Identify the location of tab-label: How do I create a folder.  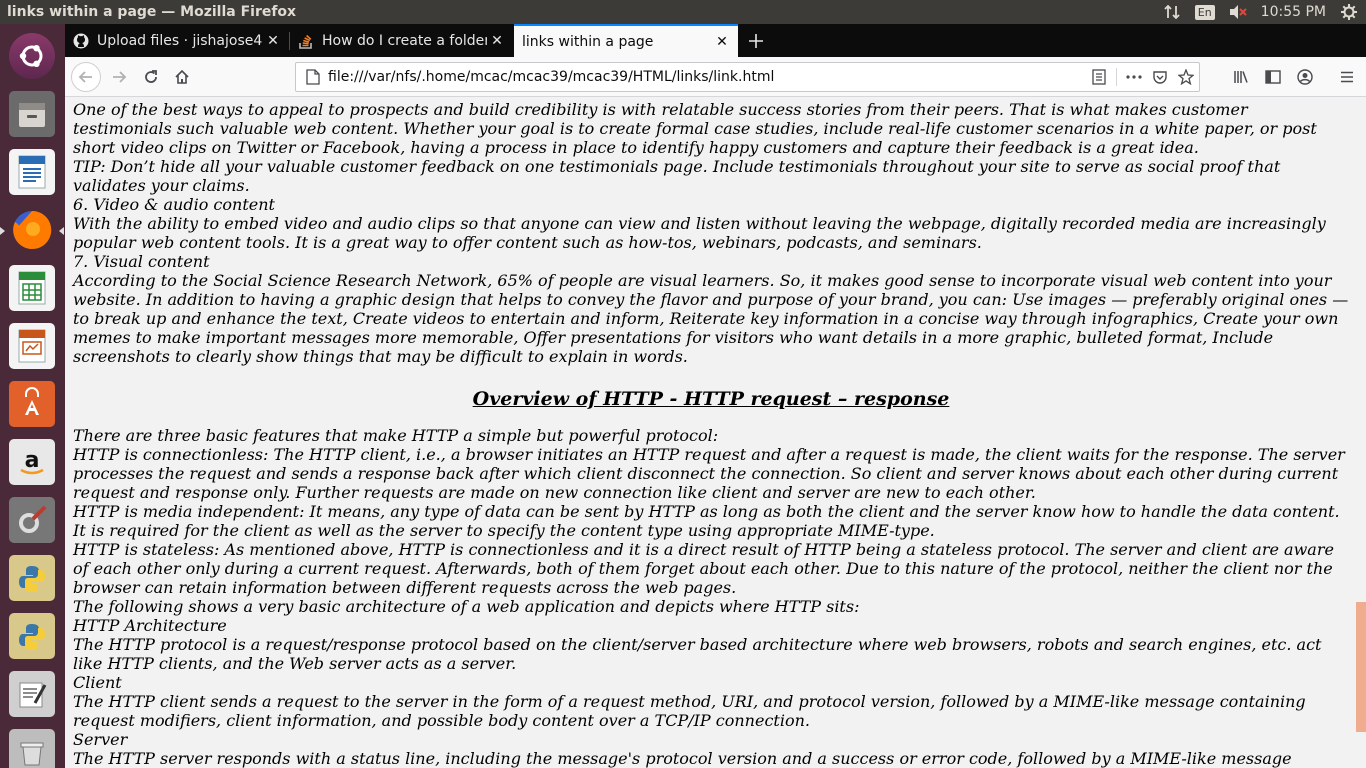
(404, 40).